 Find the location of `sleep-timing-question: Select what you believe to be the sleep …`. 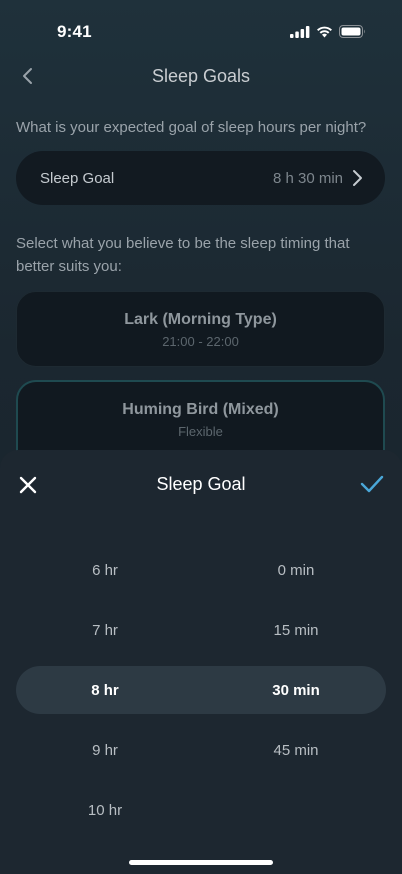

sleep-timing-question: Select what you believe to be the sleep … is located at coordinates (183, 255).